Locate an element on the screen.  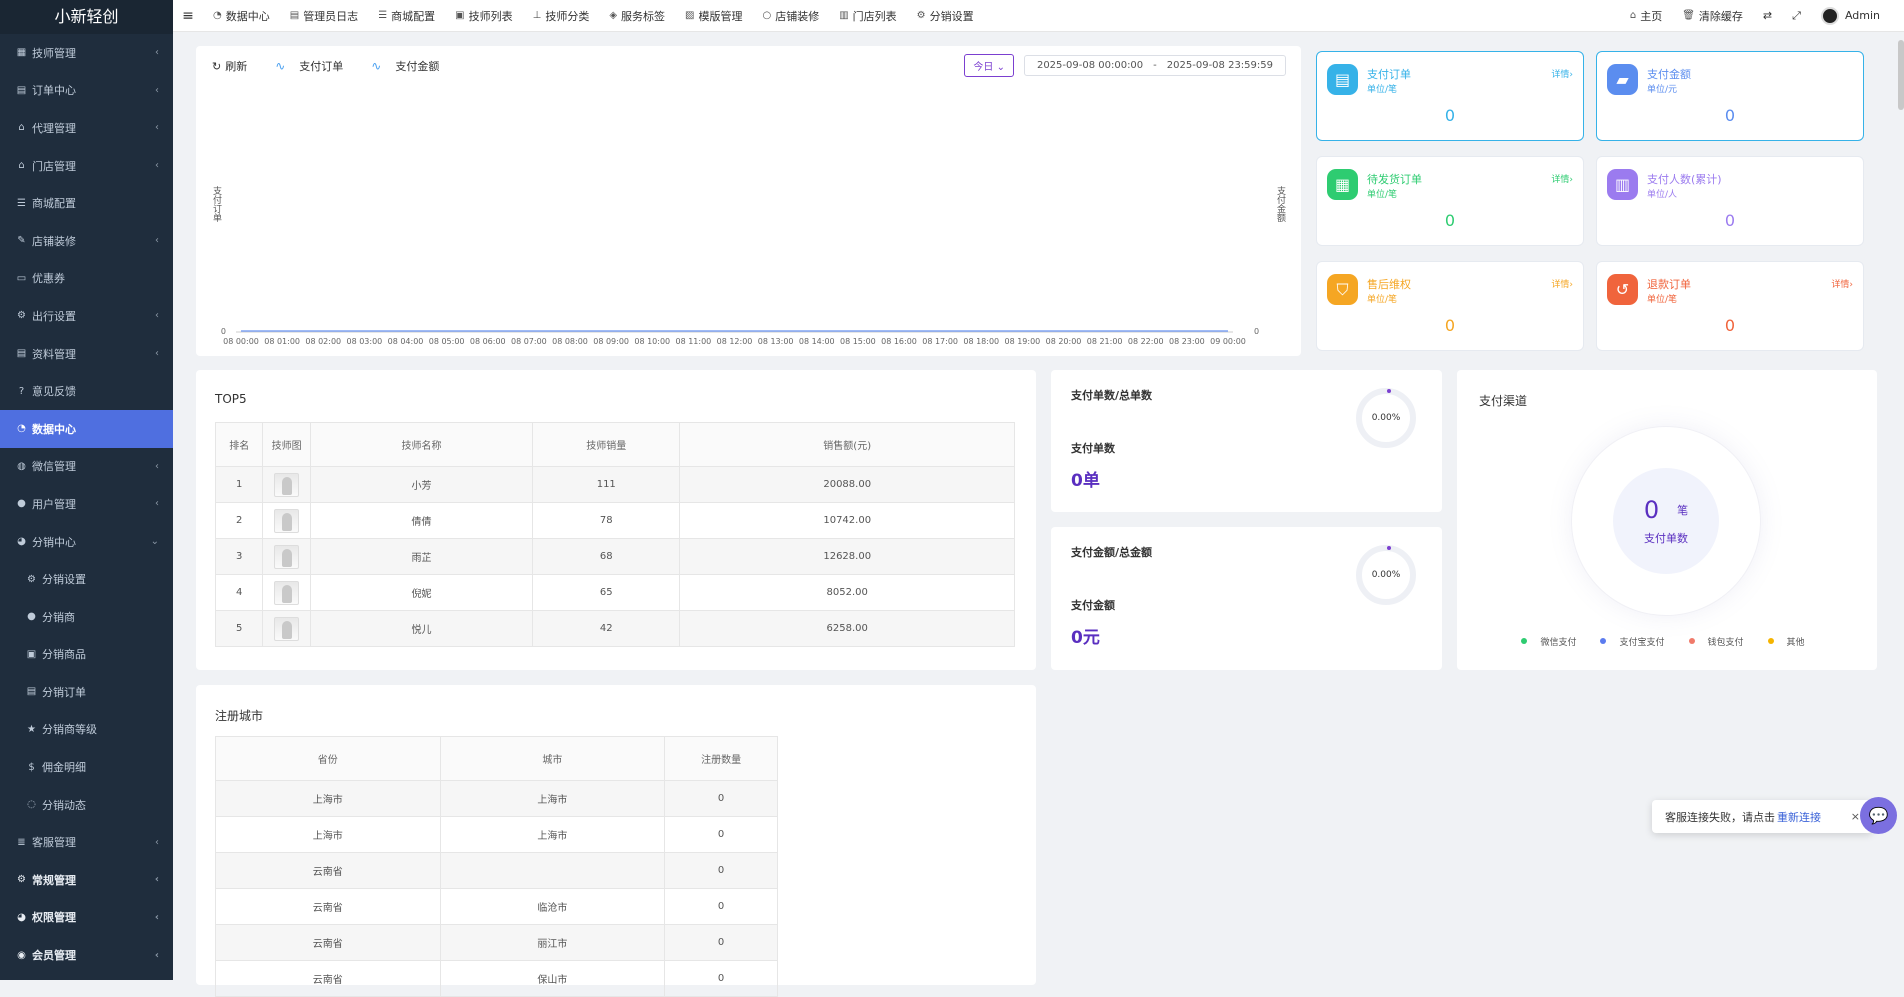
photo-cell is located at coordinates (286, 484).